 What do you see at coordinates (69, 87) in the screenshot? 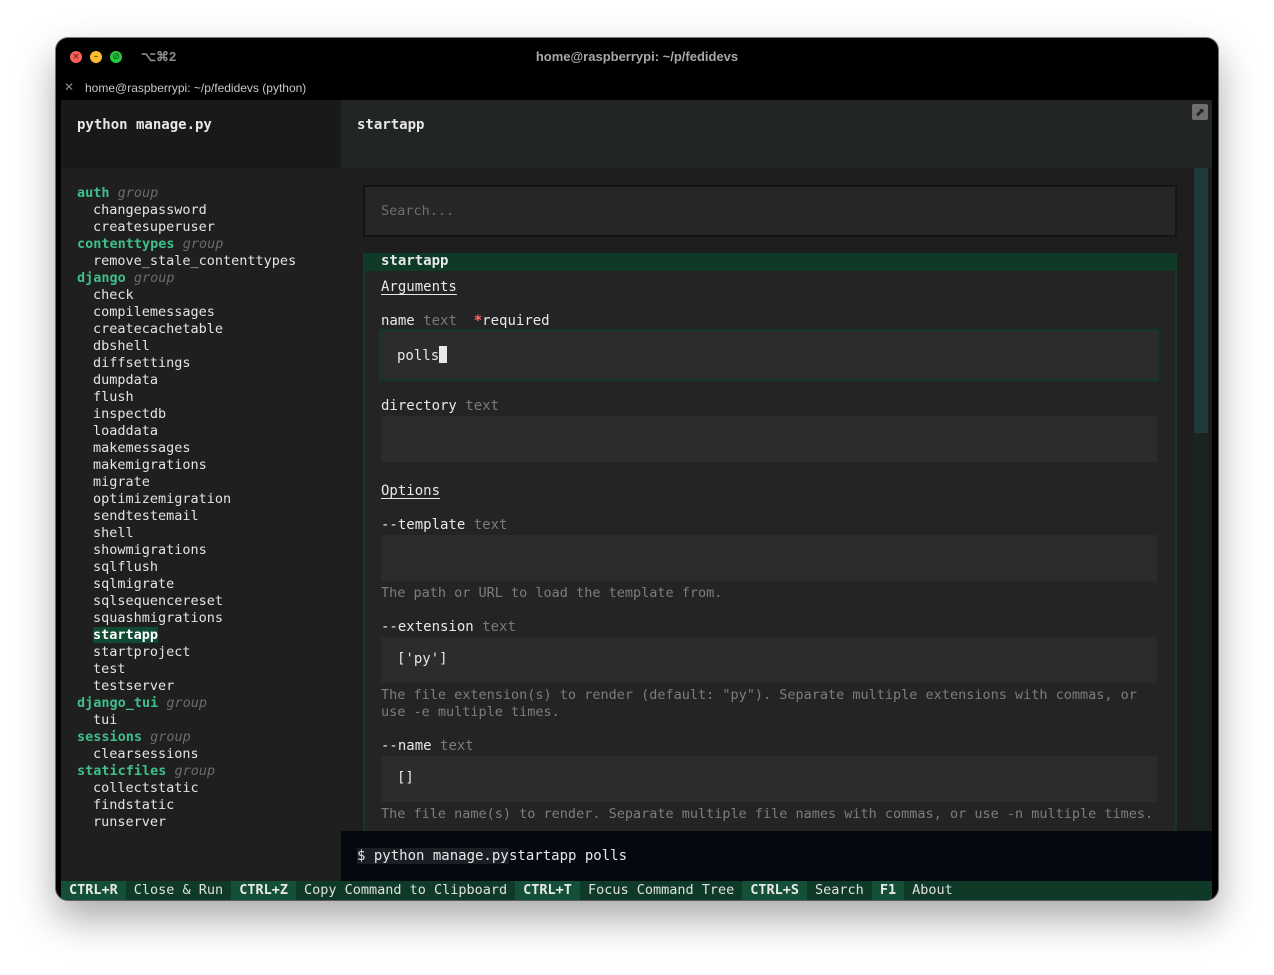
I see `tab-close-icon: ✕` at bounding box center [69, 87].